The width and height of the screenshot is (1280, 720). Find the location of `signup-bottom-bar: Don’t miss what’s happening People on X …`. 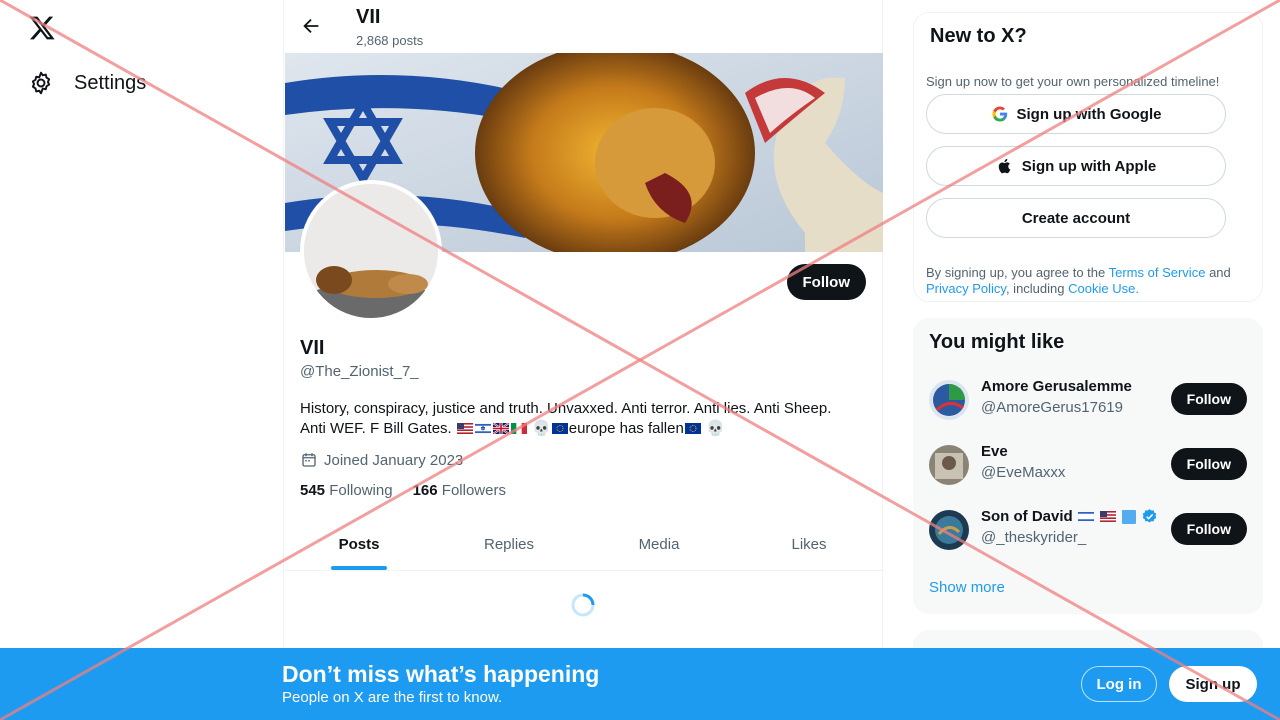

signup-bottom-bar: Don’t miss what’s happening People on X … is located at coordinates (640, 684).